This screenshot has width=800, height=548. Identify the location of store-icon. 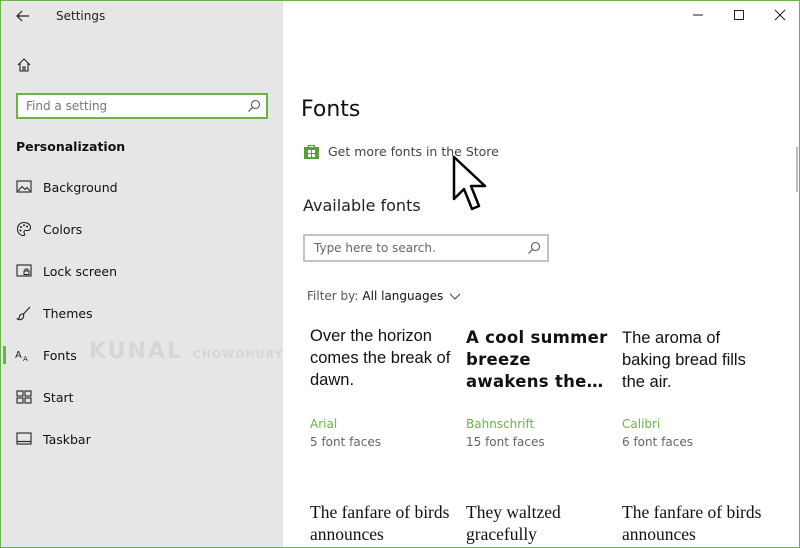
(311, 151).